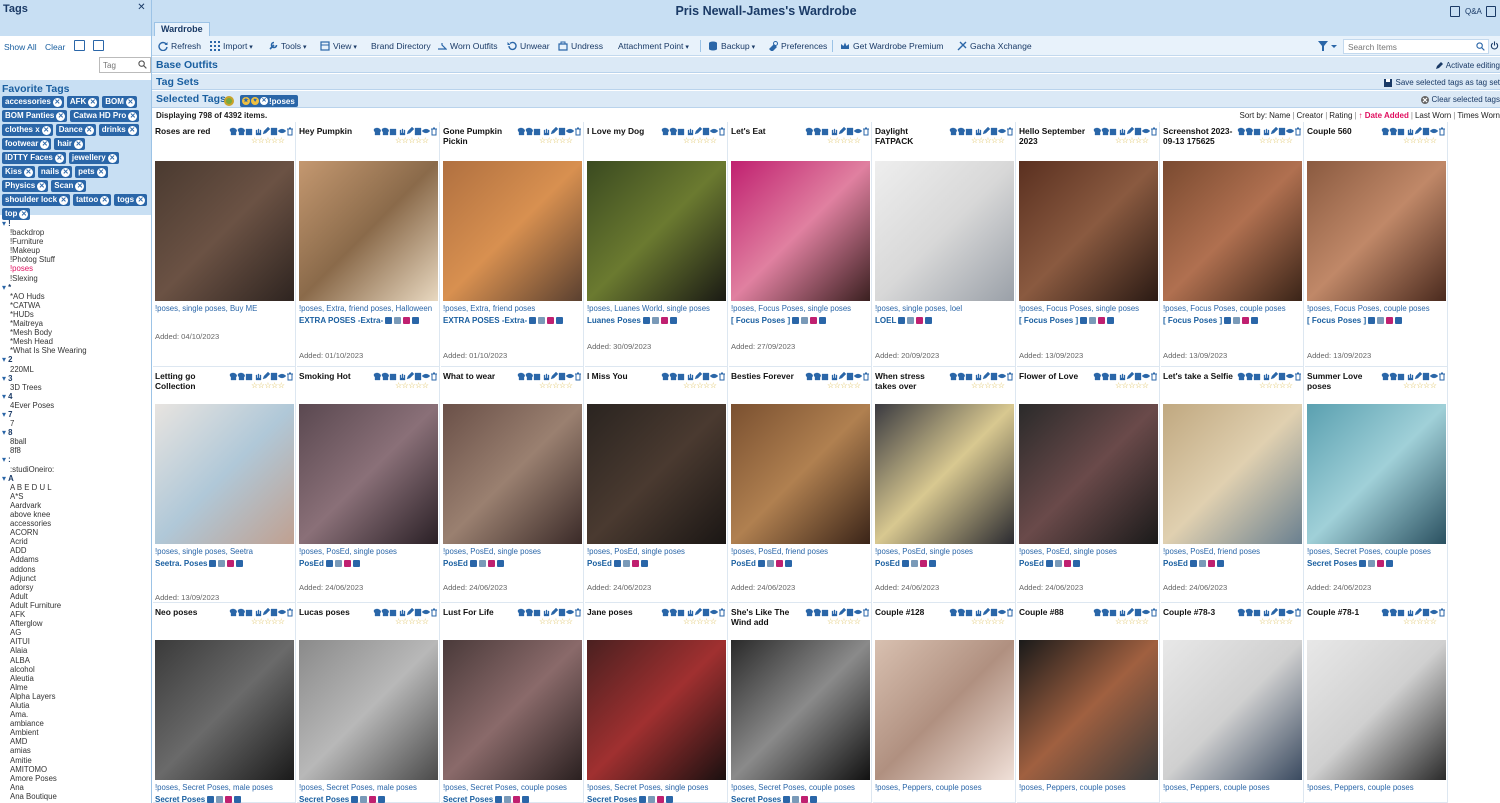 Image resolution: width=1500 pixels, height=803 pixels. I want to click on tag-tree-item: Adjunct, so click(76, 578).